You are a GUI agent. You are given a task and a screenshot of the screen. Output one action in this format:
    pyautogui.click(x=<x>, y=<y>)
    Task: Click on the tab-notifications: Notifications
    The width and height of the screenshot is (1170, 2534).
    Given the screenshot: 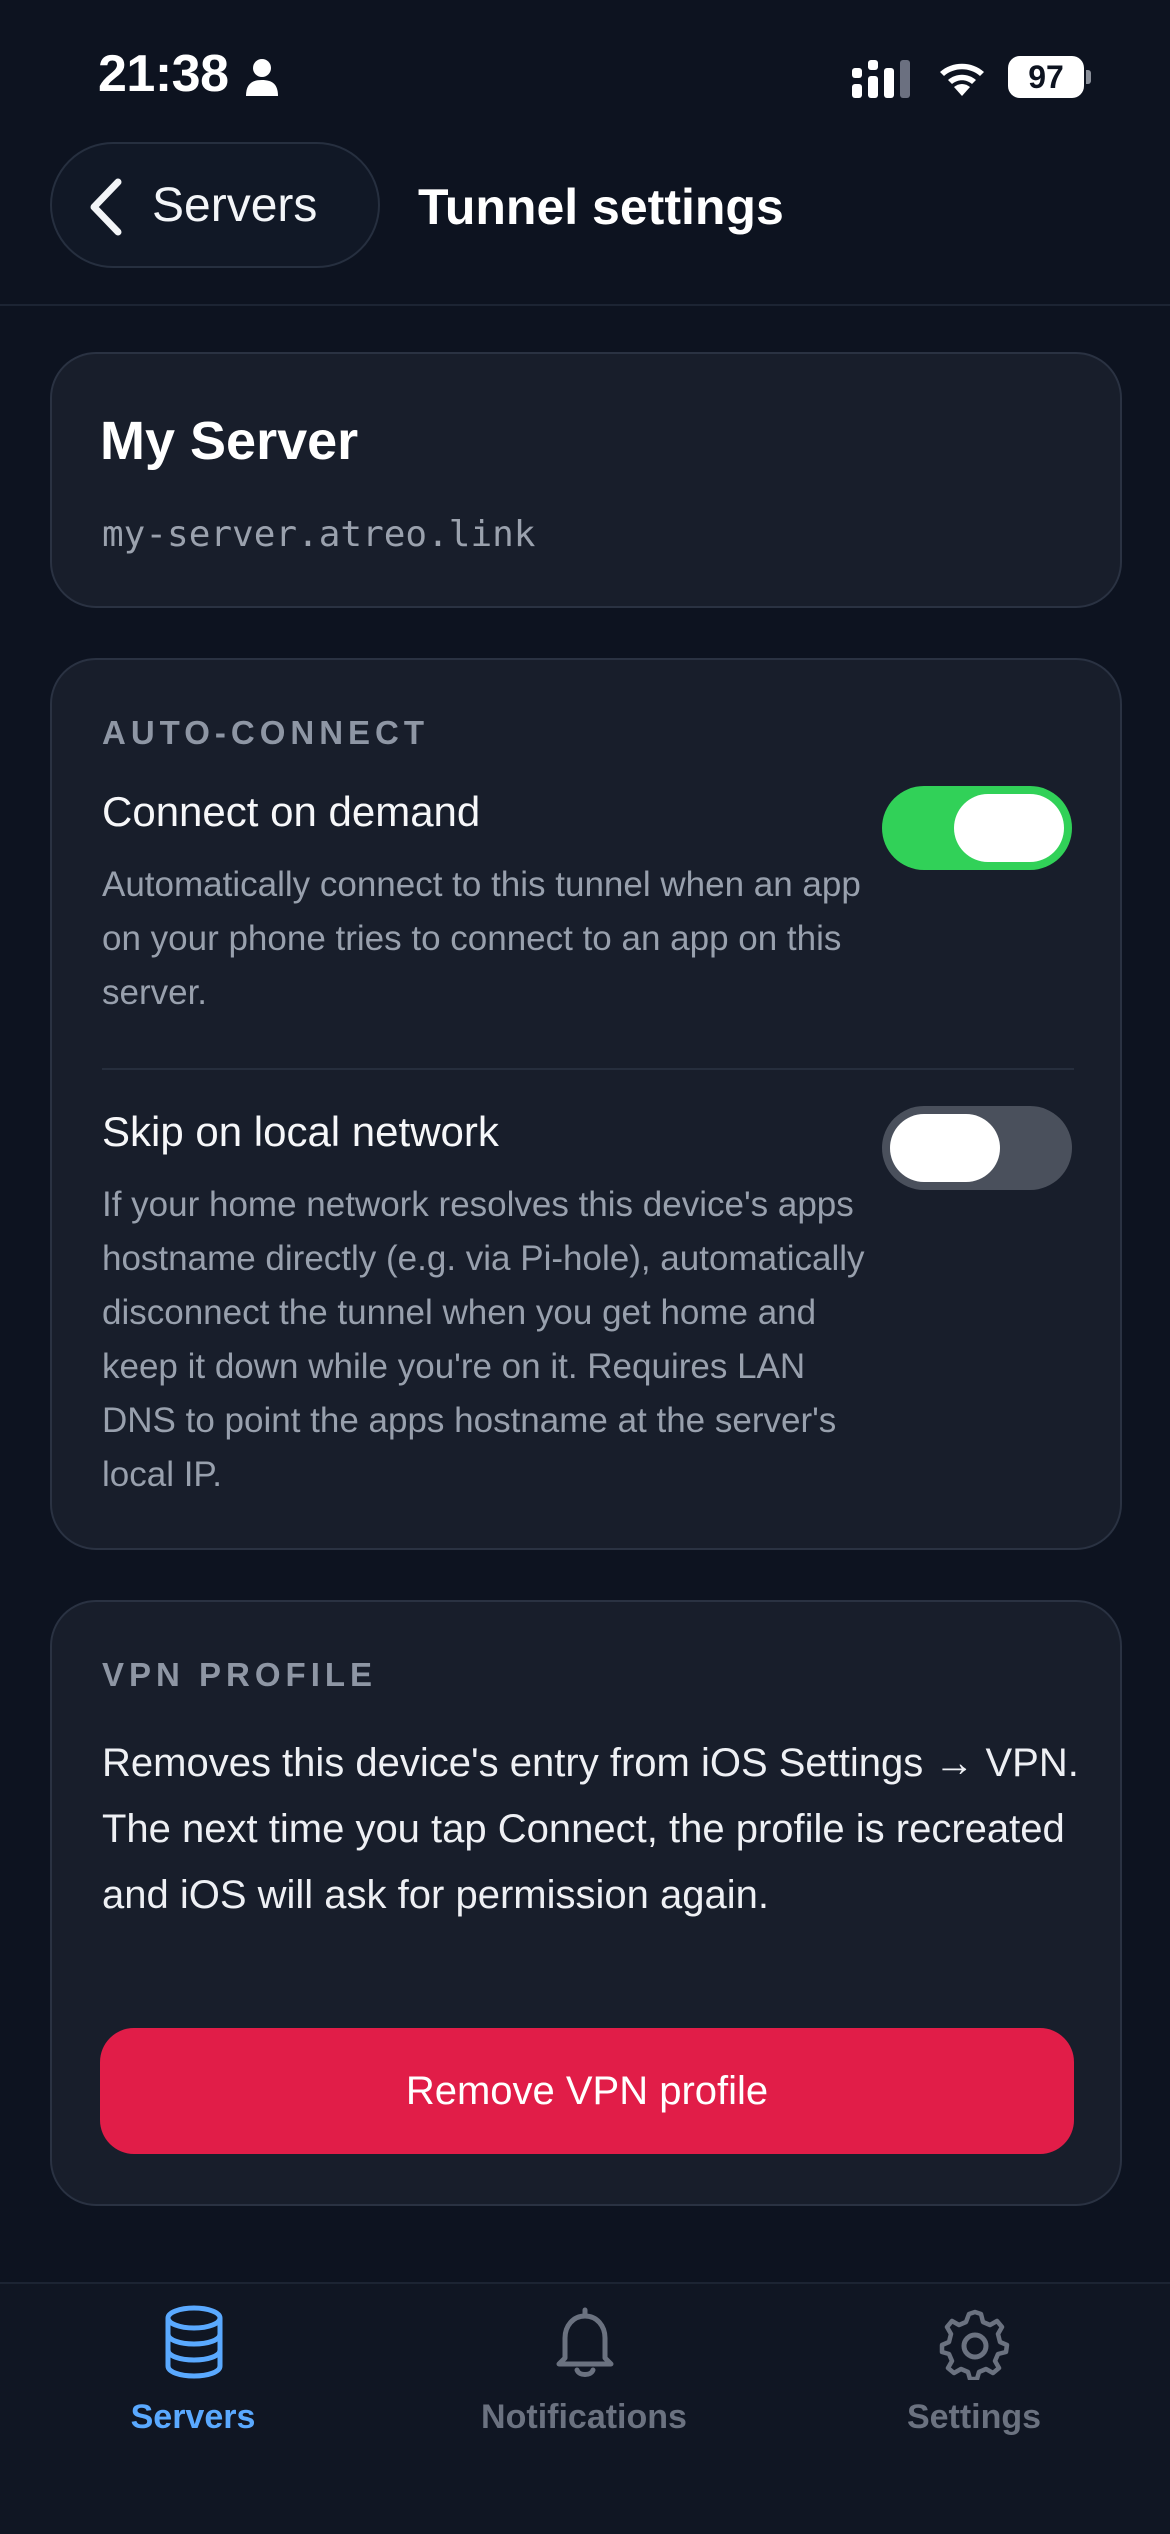 What is the action you would take?
    pyautogui.click(x=584, y=2384)
    